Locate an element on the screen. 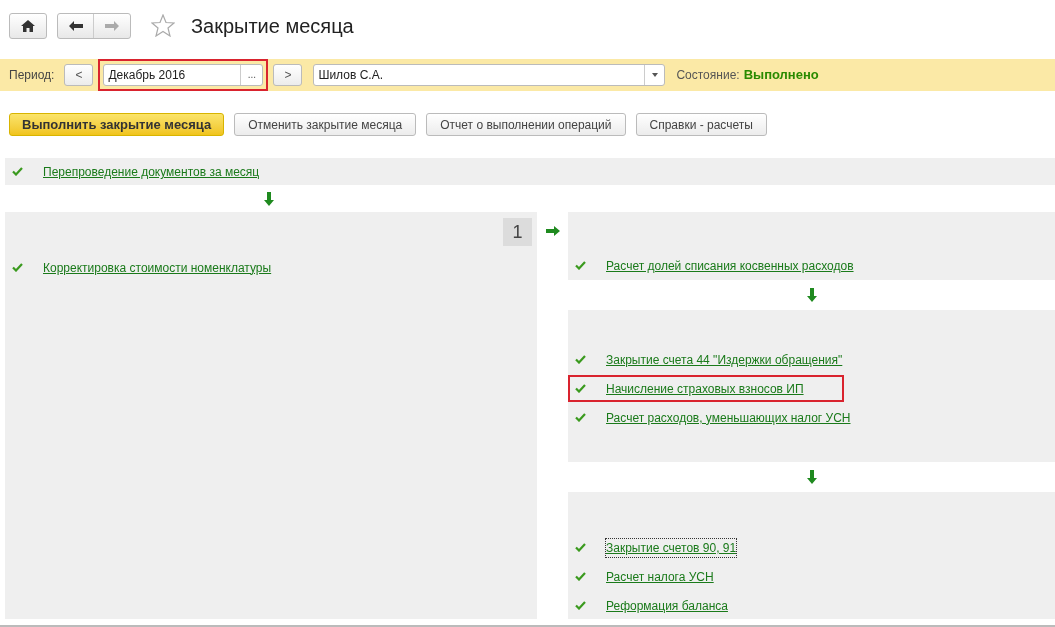 The image size is (1055, 627). primary-button: Выполнить закрытие месяца is located at coordinates (117, 124).